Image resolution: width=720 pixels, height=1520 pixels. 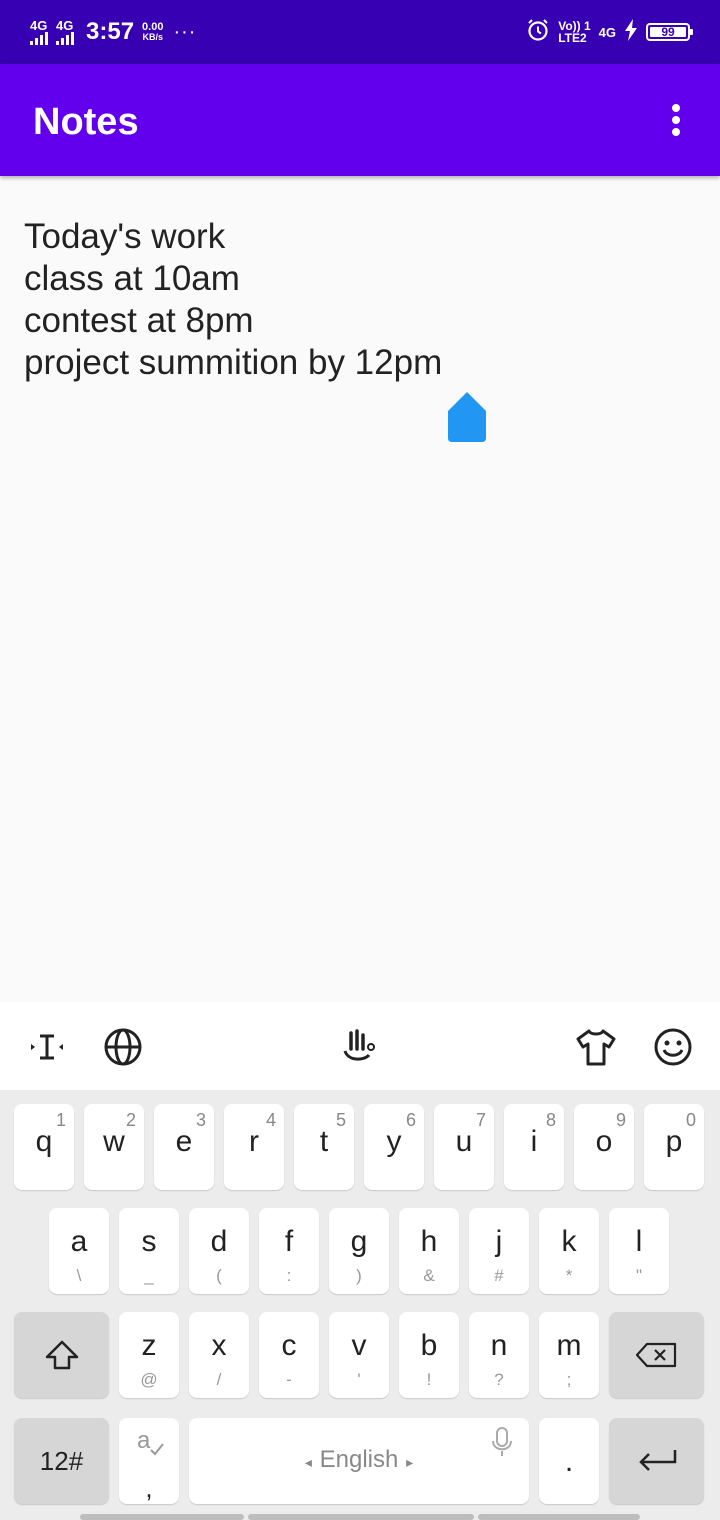 I want to click on alarm-icon, so click(x=538, y=32).